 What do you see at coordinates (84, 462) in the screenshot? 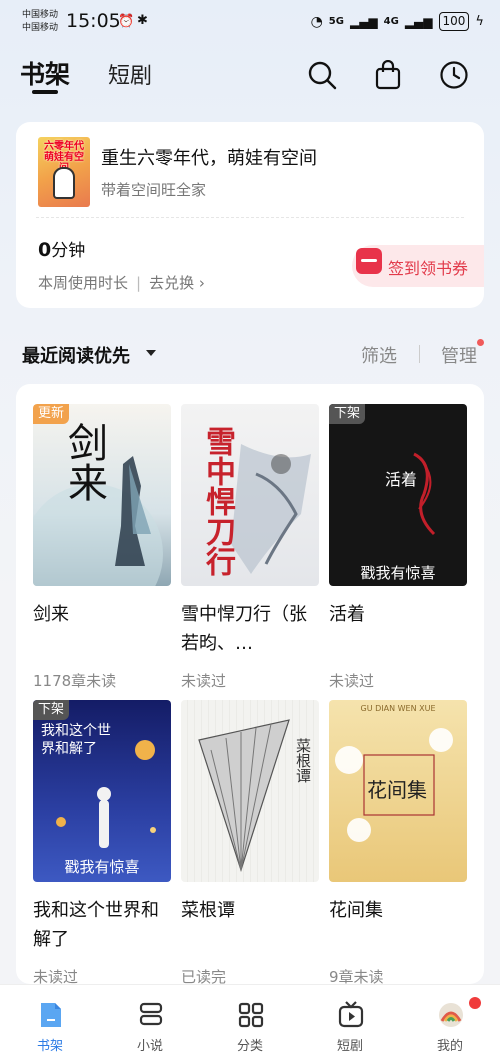
I see `cover-title: 剑来` at bounding box center [84, 462].